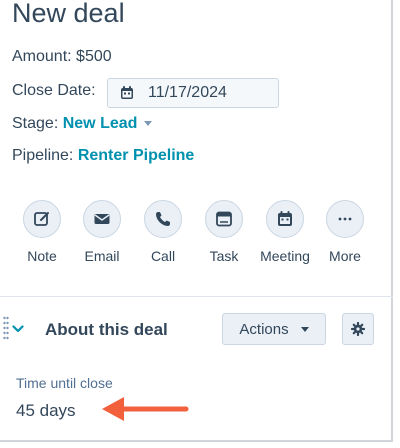 This screenshot has height=448, width=400. What do you see at coordinates (68, 14) in the screenshot?
I see `record-title: New deal` at bounding box center [68, 14].